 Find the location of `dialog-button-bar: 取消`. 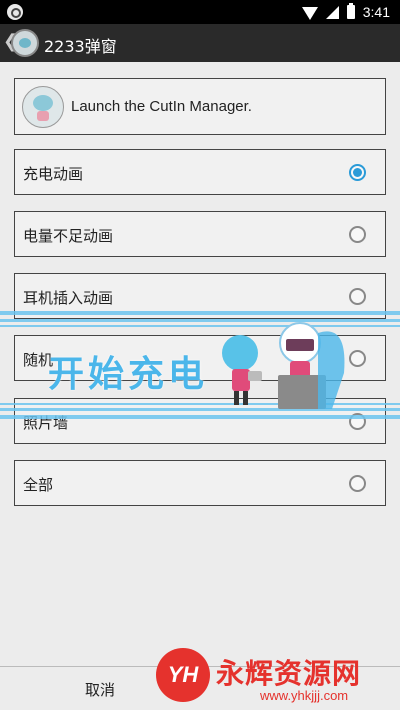

dialog-button-bar: 取消 is located at coordinates (200, 688).